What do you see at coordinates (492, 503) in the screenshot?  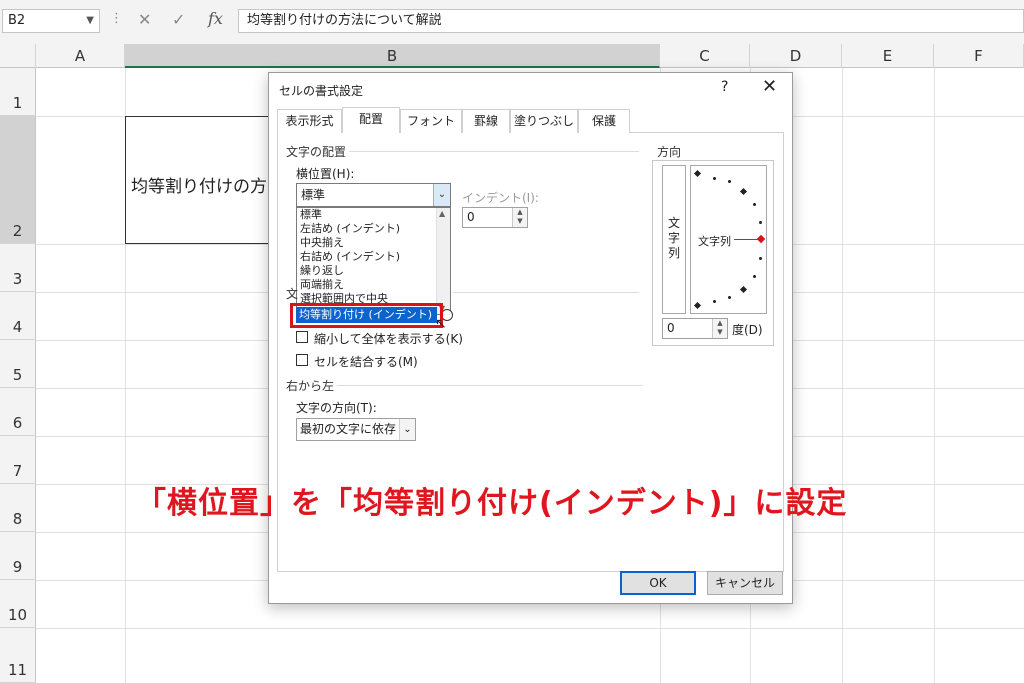 I see `instruction-caption: 「横位置」を「均等割り付け(インデント)」に設定` at bounding box center [492, 503].